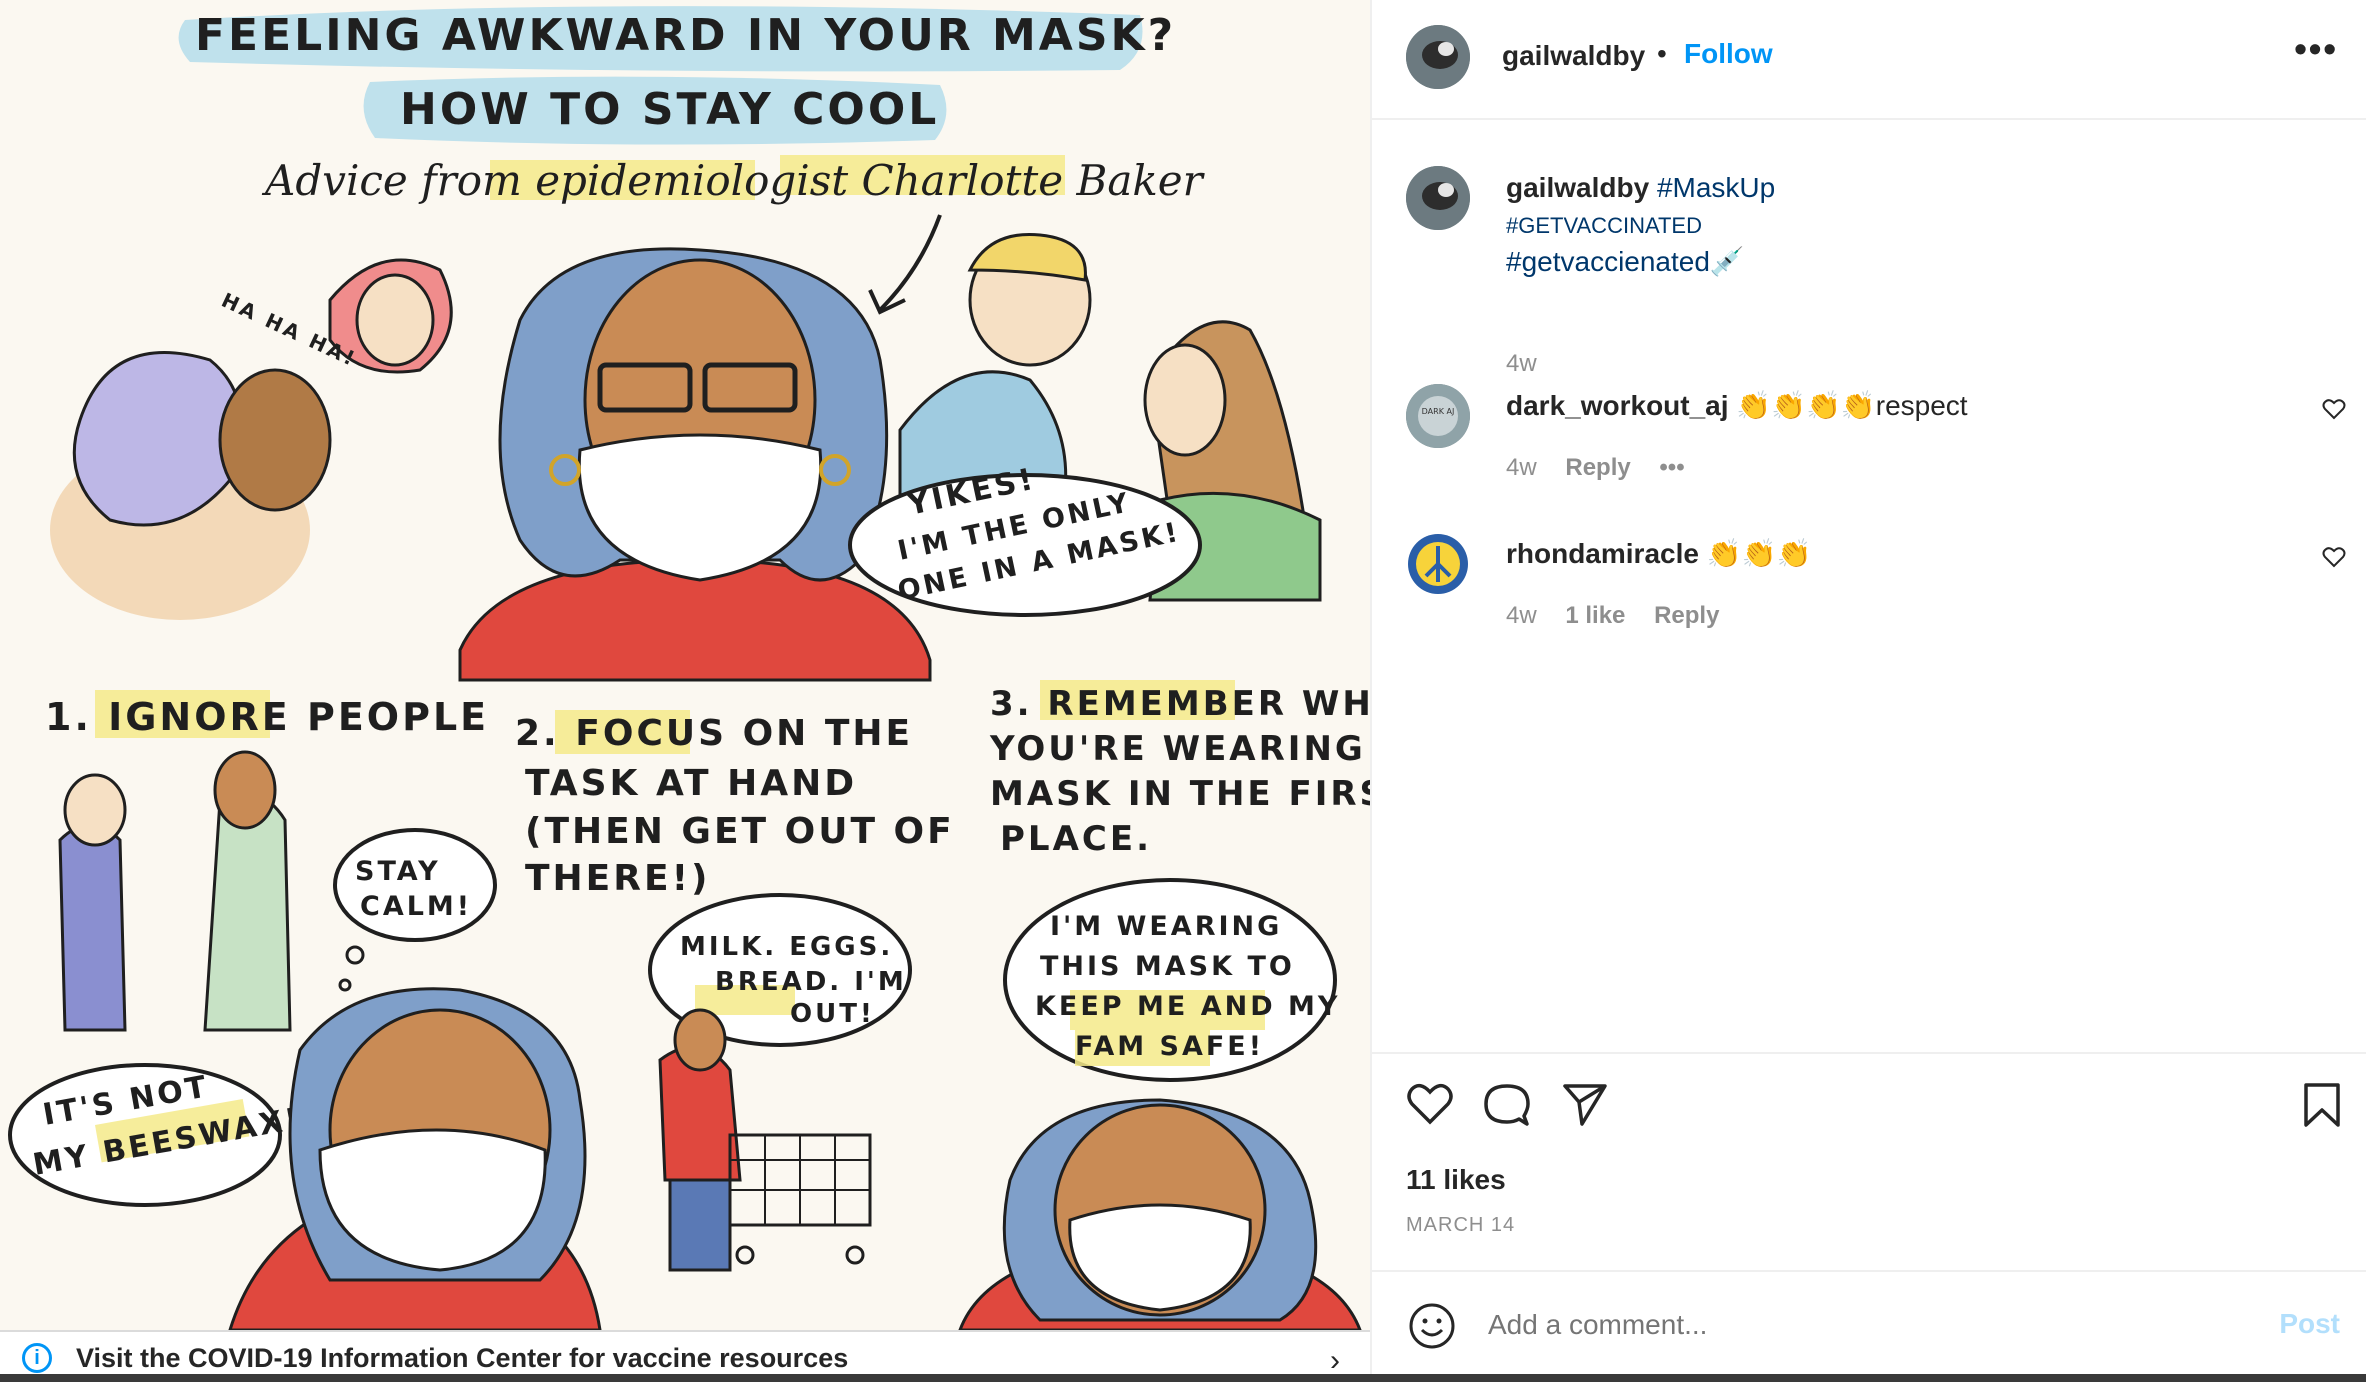 Image resolution: width=2366 pixels, height=1382 pixels. What do you see at coordinates (267, 717) in the screenshot?
I see `comic-tip1: 1. IGNORE PEOPLE` at bounding box center [267, 717].